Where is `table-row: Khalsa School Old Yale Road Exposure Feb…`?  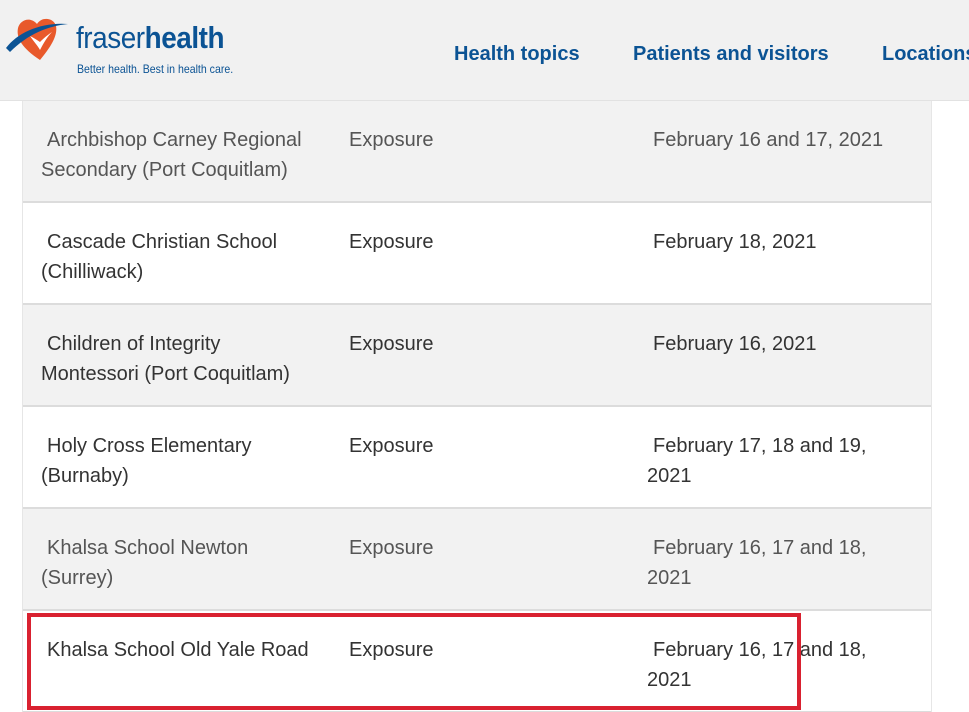 table-row: Khalsa School Old Yale Road Exposure Feb… is located at coordinates (477, 661).